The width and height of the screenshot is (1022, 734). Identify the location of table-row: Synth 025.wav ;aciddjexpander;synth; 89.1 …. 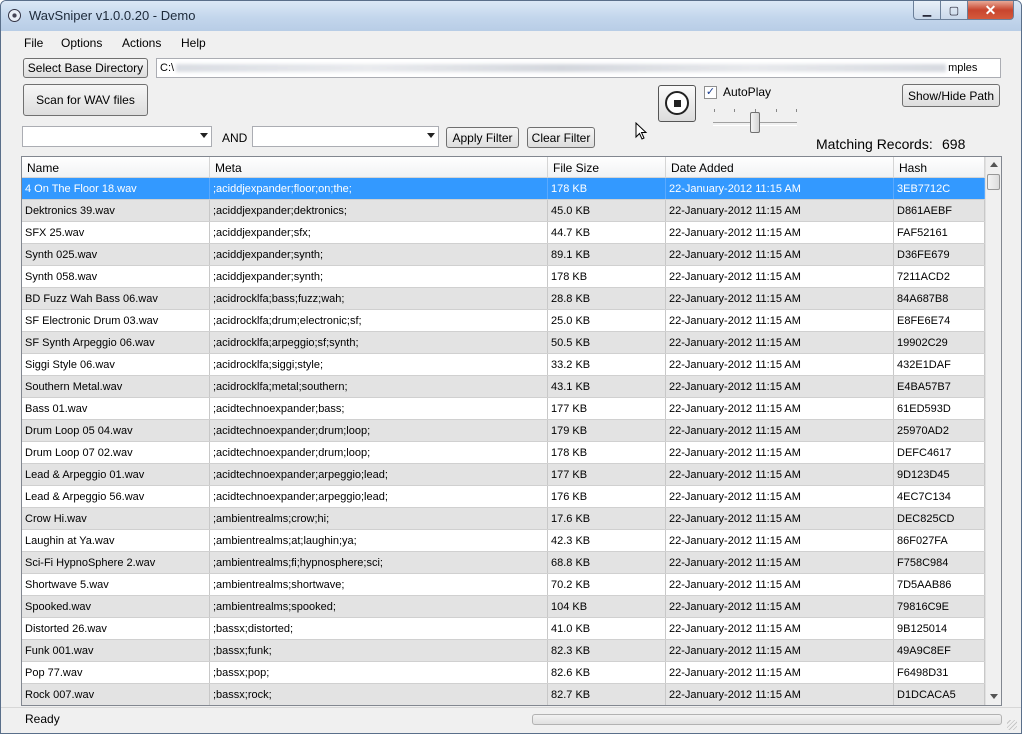
(503, 255).